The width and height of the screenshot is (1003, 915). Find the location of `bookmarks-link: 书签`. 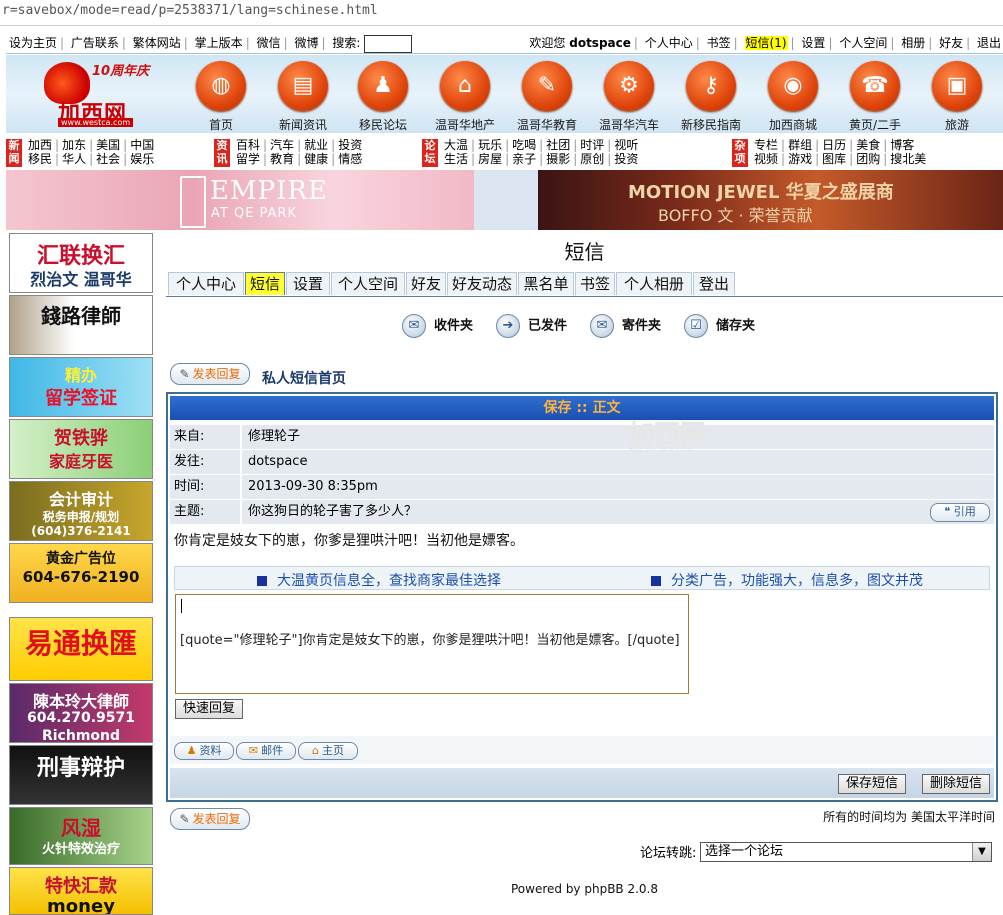

bookmarks-link: 书签 is located at coordinates (719, 43).